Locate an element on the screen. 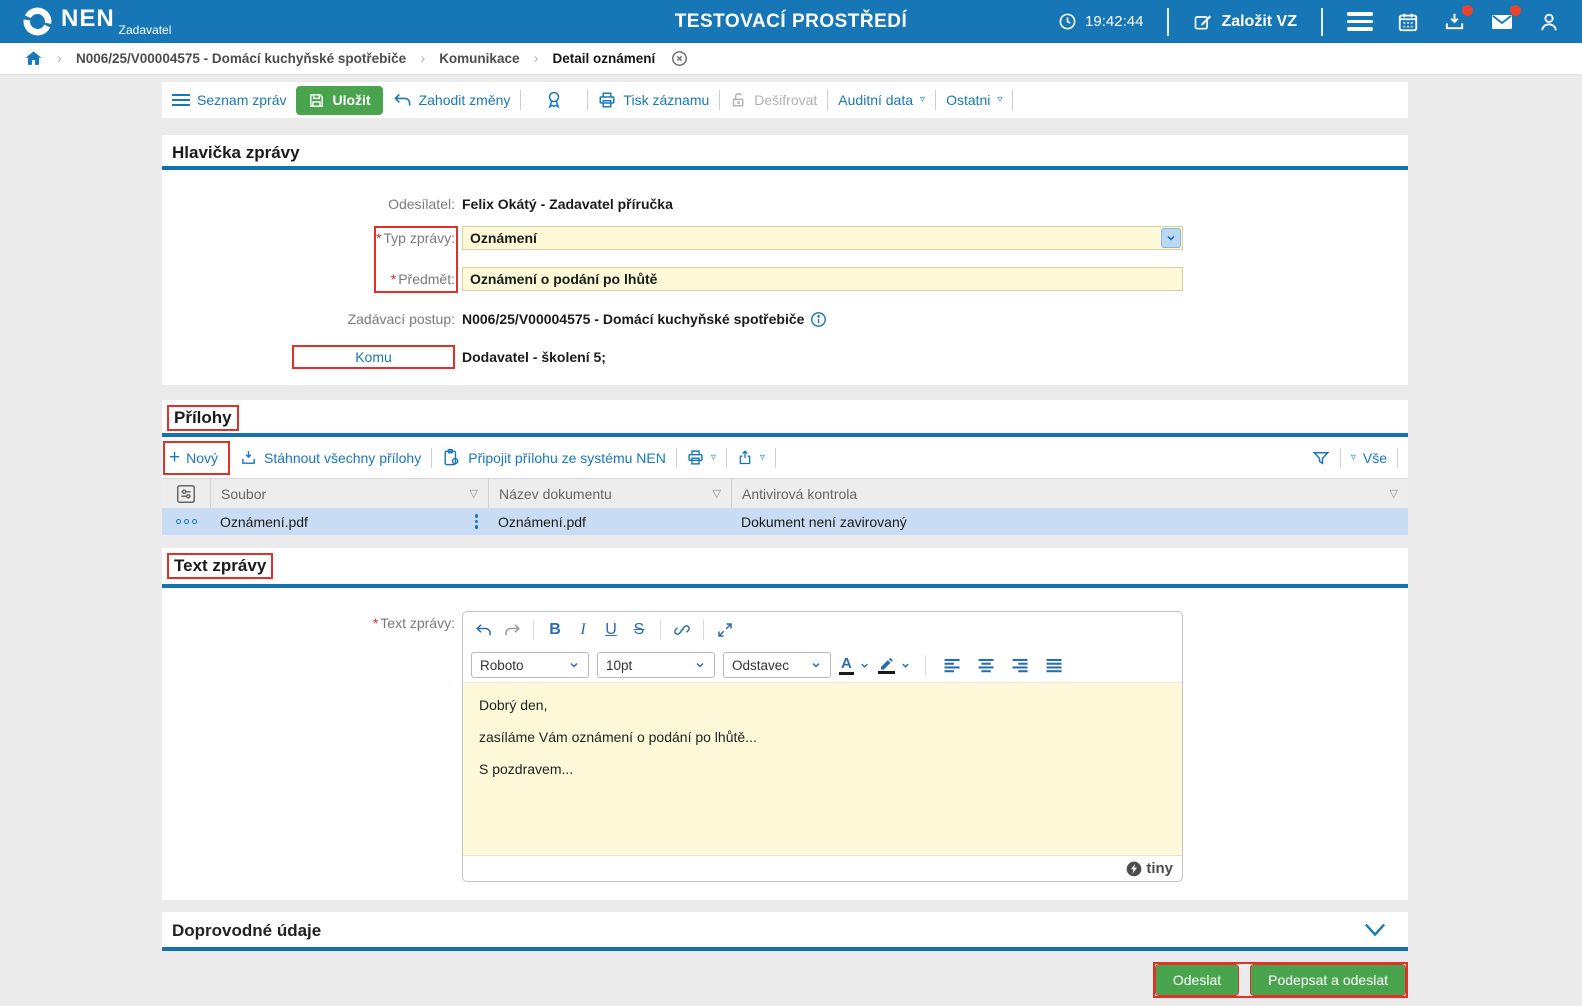 This screenshot has height=1006, width=1582. align-center-button is located at coordinates (987, 665).